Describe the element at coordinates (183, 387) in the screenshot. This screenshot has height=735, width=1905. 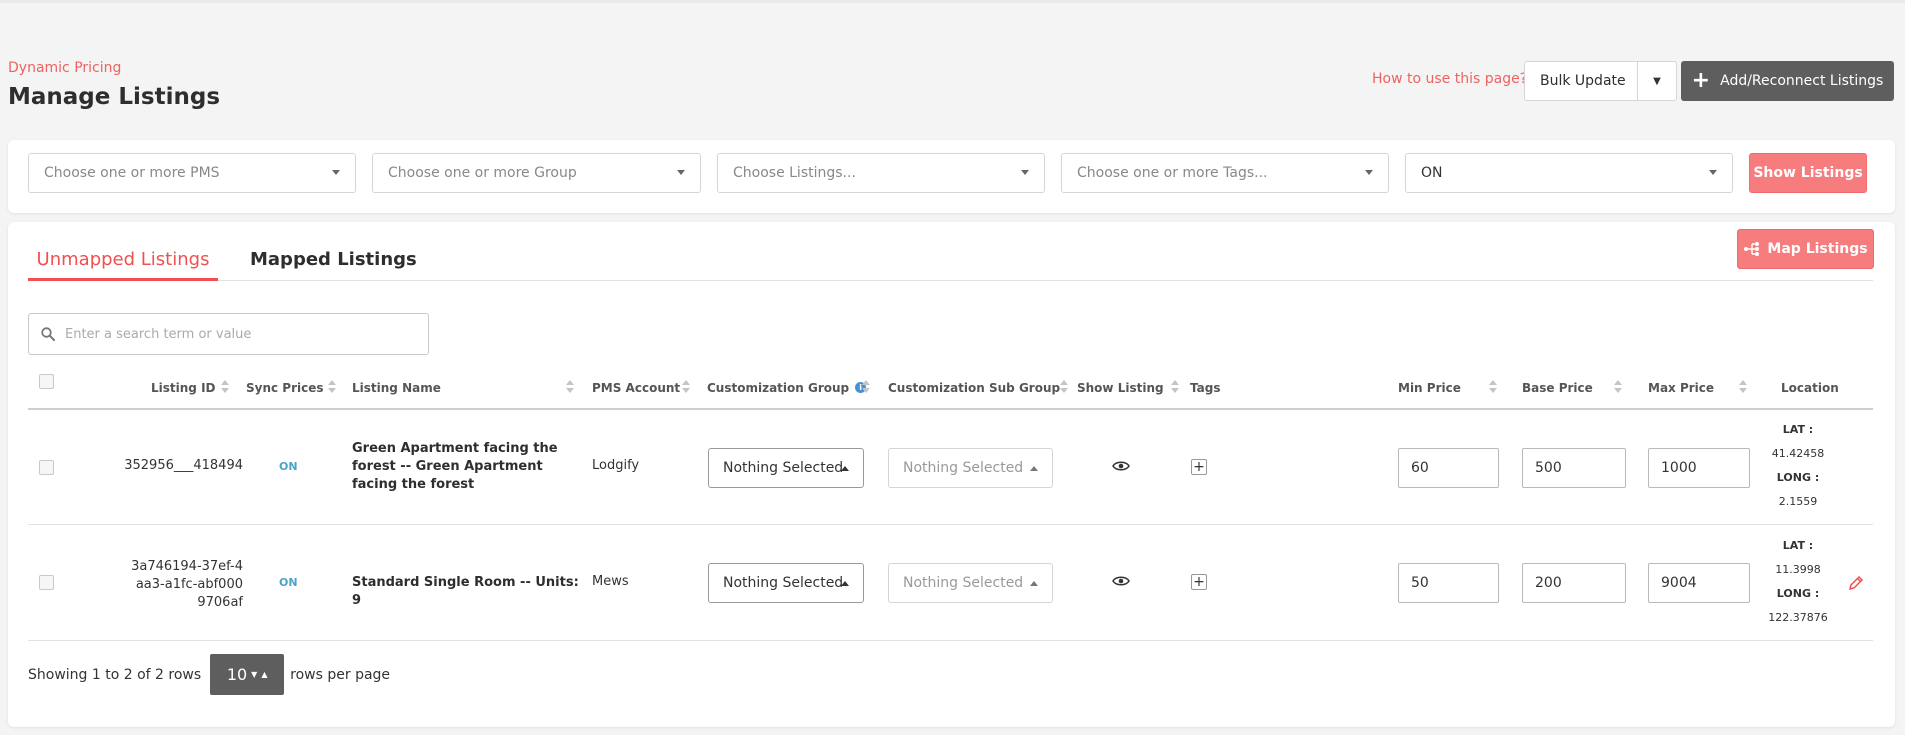
I see `col-listing-id: Listing ID` at that location.